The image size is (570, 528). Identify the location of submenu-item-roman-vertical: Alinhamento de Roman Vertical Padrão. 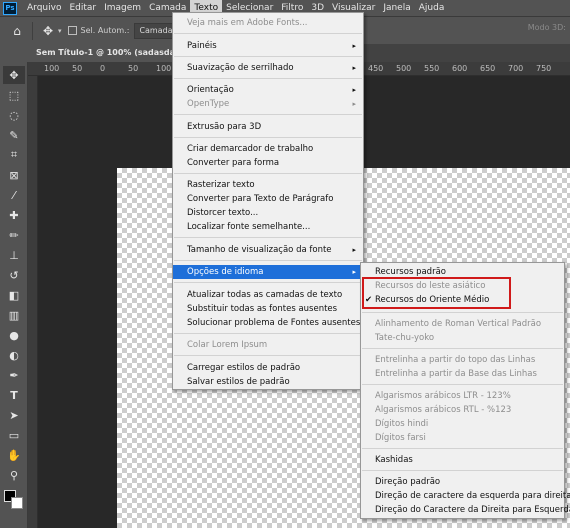
(458, 324).